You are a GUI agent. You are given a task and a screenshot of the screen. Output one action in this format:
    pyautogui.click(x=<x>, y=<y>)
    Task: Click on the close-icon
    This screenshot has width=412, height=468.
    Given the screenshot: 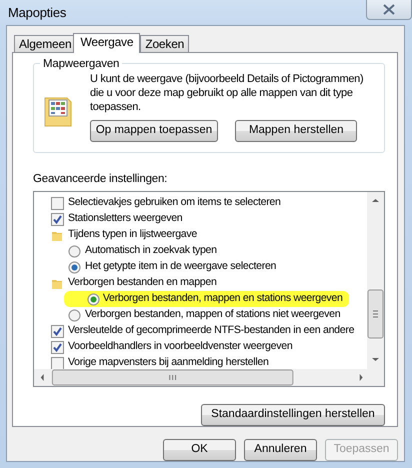 What is the action you would take?
    pyautogui.click(x=389, y=9)
    